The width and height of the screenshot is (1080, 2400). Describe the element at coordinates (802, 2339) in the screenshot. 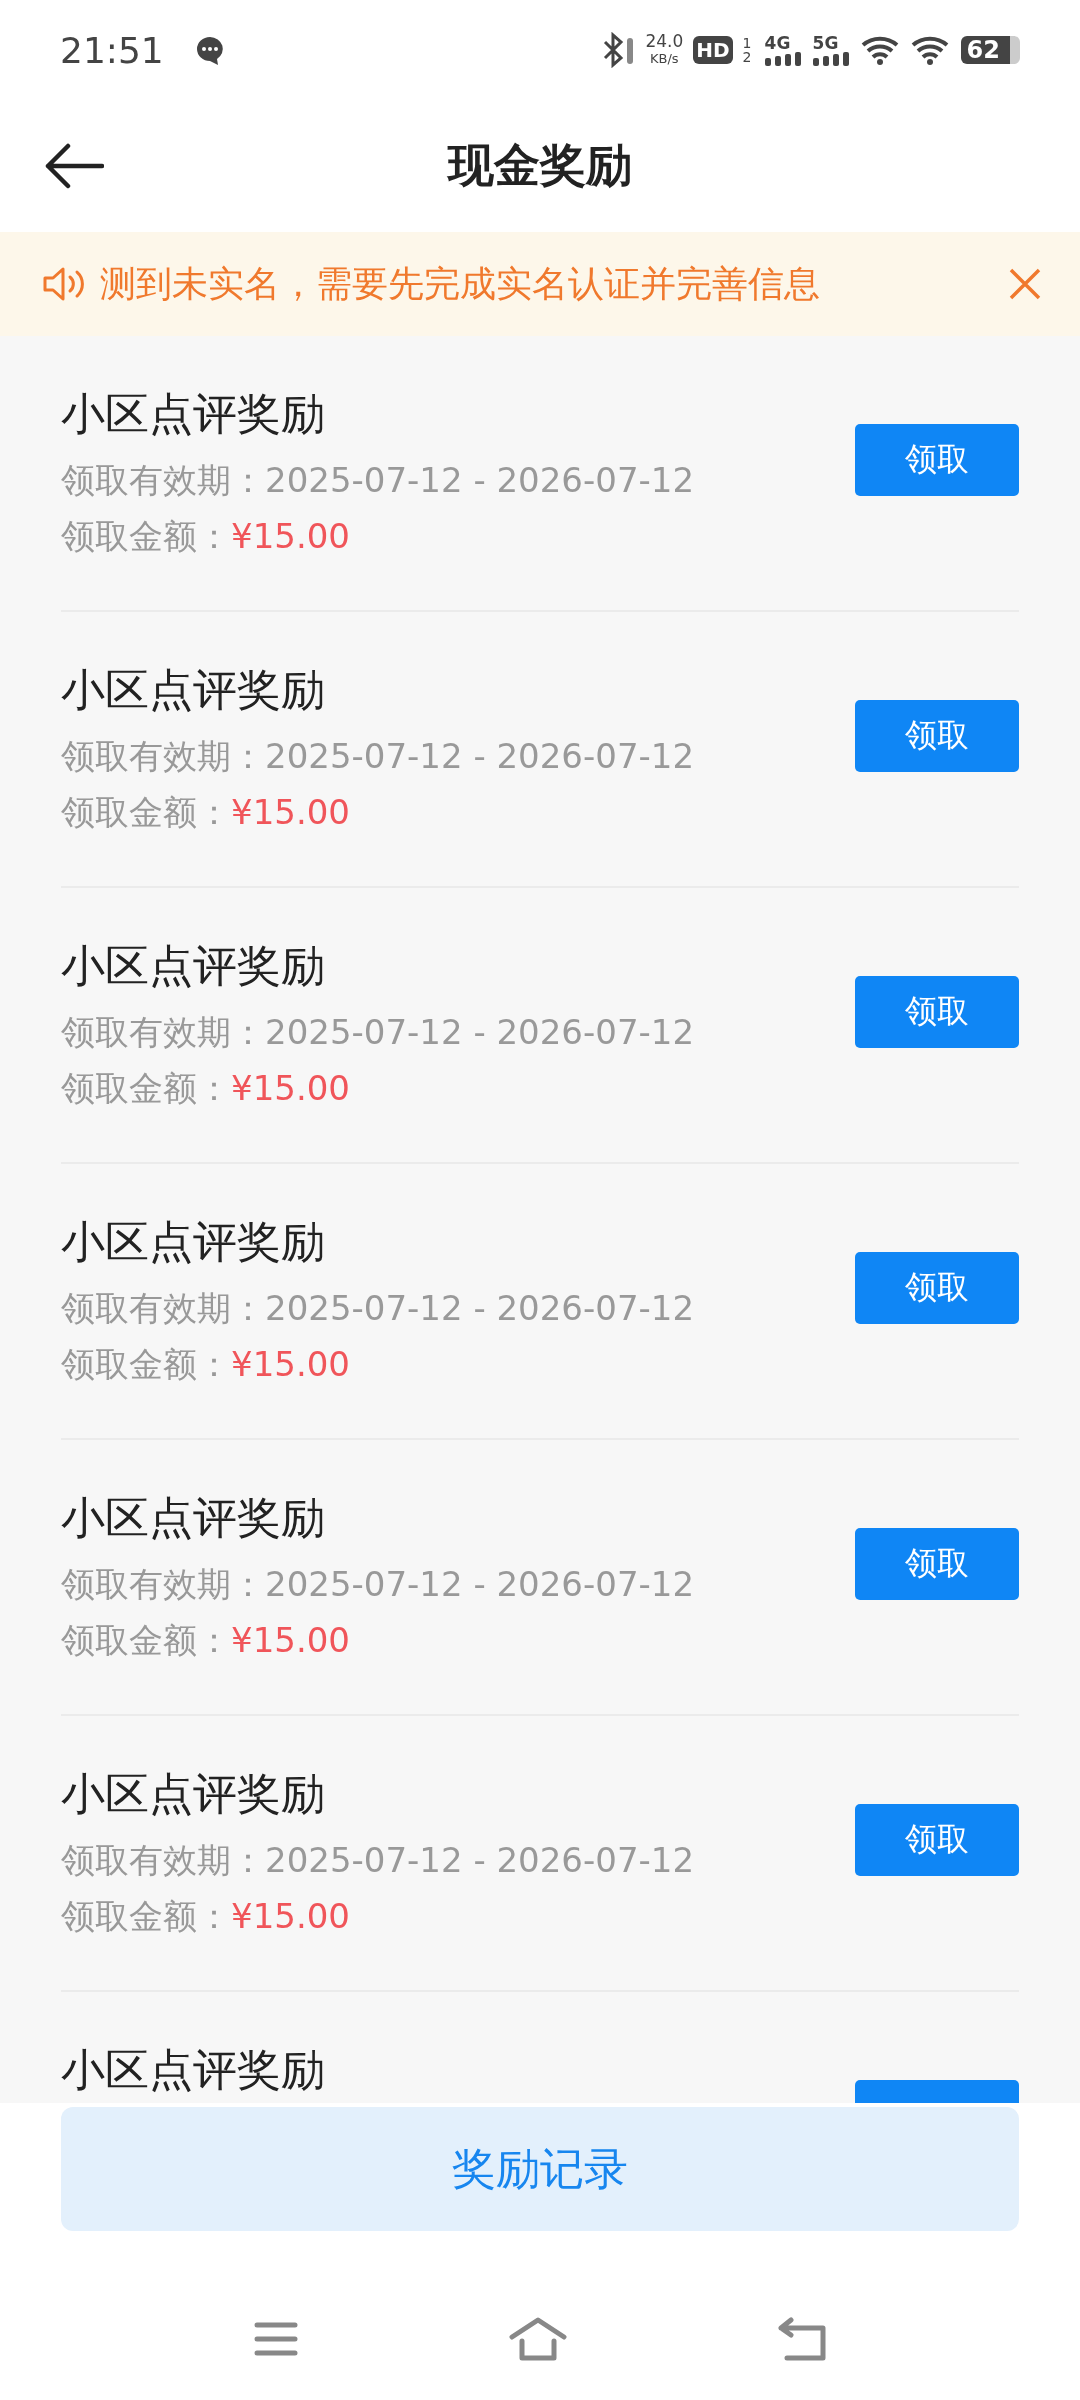

I see `back-icon` at that location.